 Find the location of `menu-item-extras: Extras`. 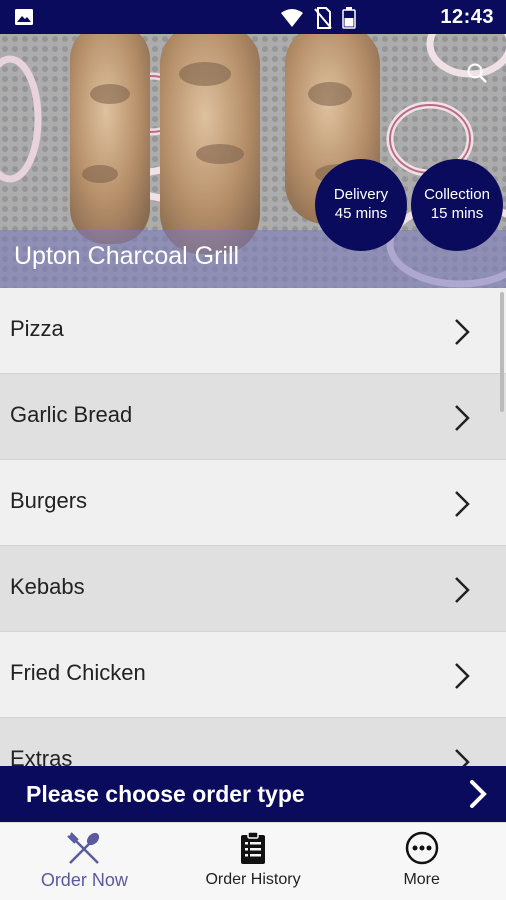

menu-item-extras: Extras is located at coordinates (253, 742).